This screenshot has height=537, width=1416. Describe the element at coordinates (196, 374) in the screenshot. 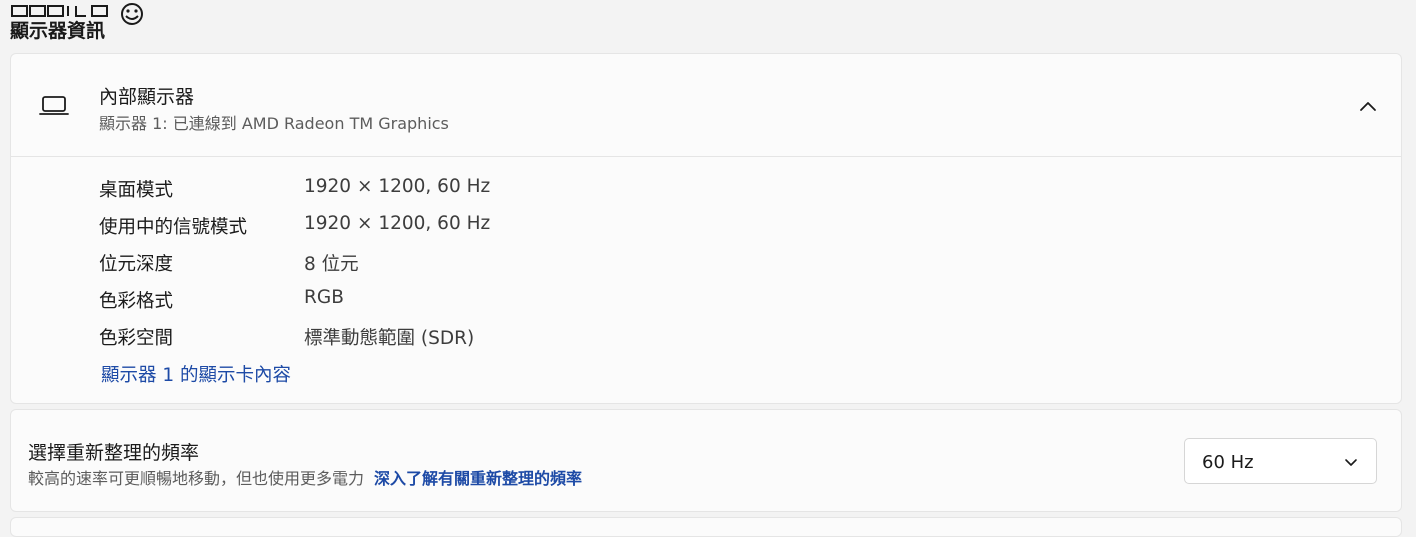

I see `display-adapter-properties-link: 顯示器 1 的顯示卡內容` at that location.